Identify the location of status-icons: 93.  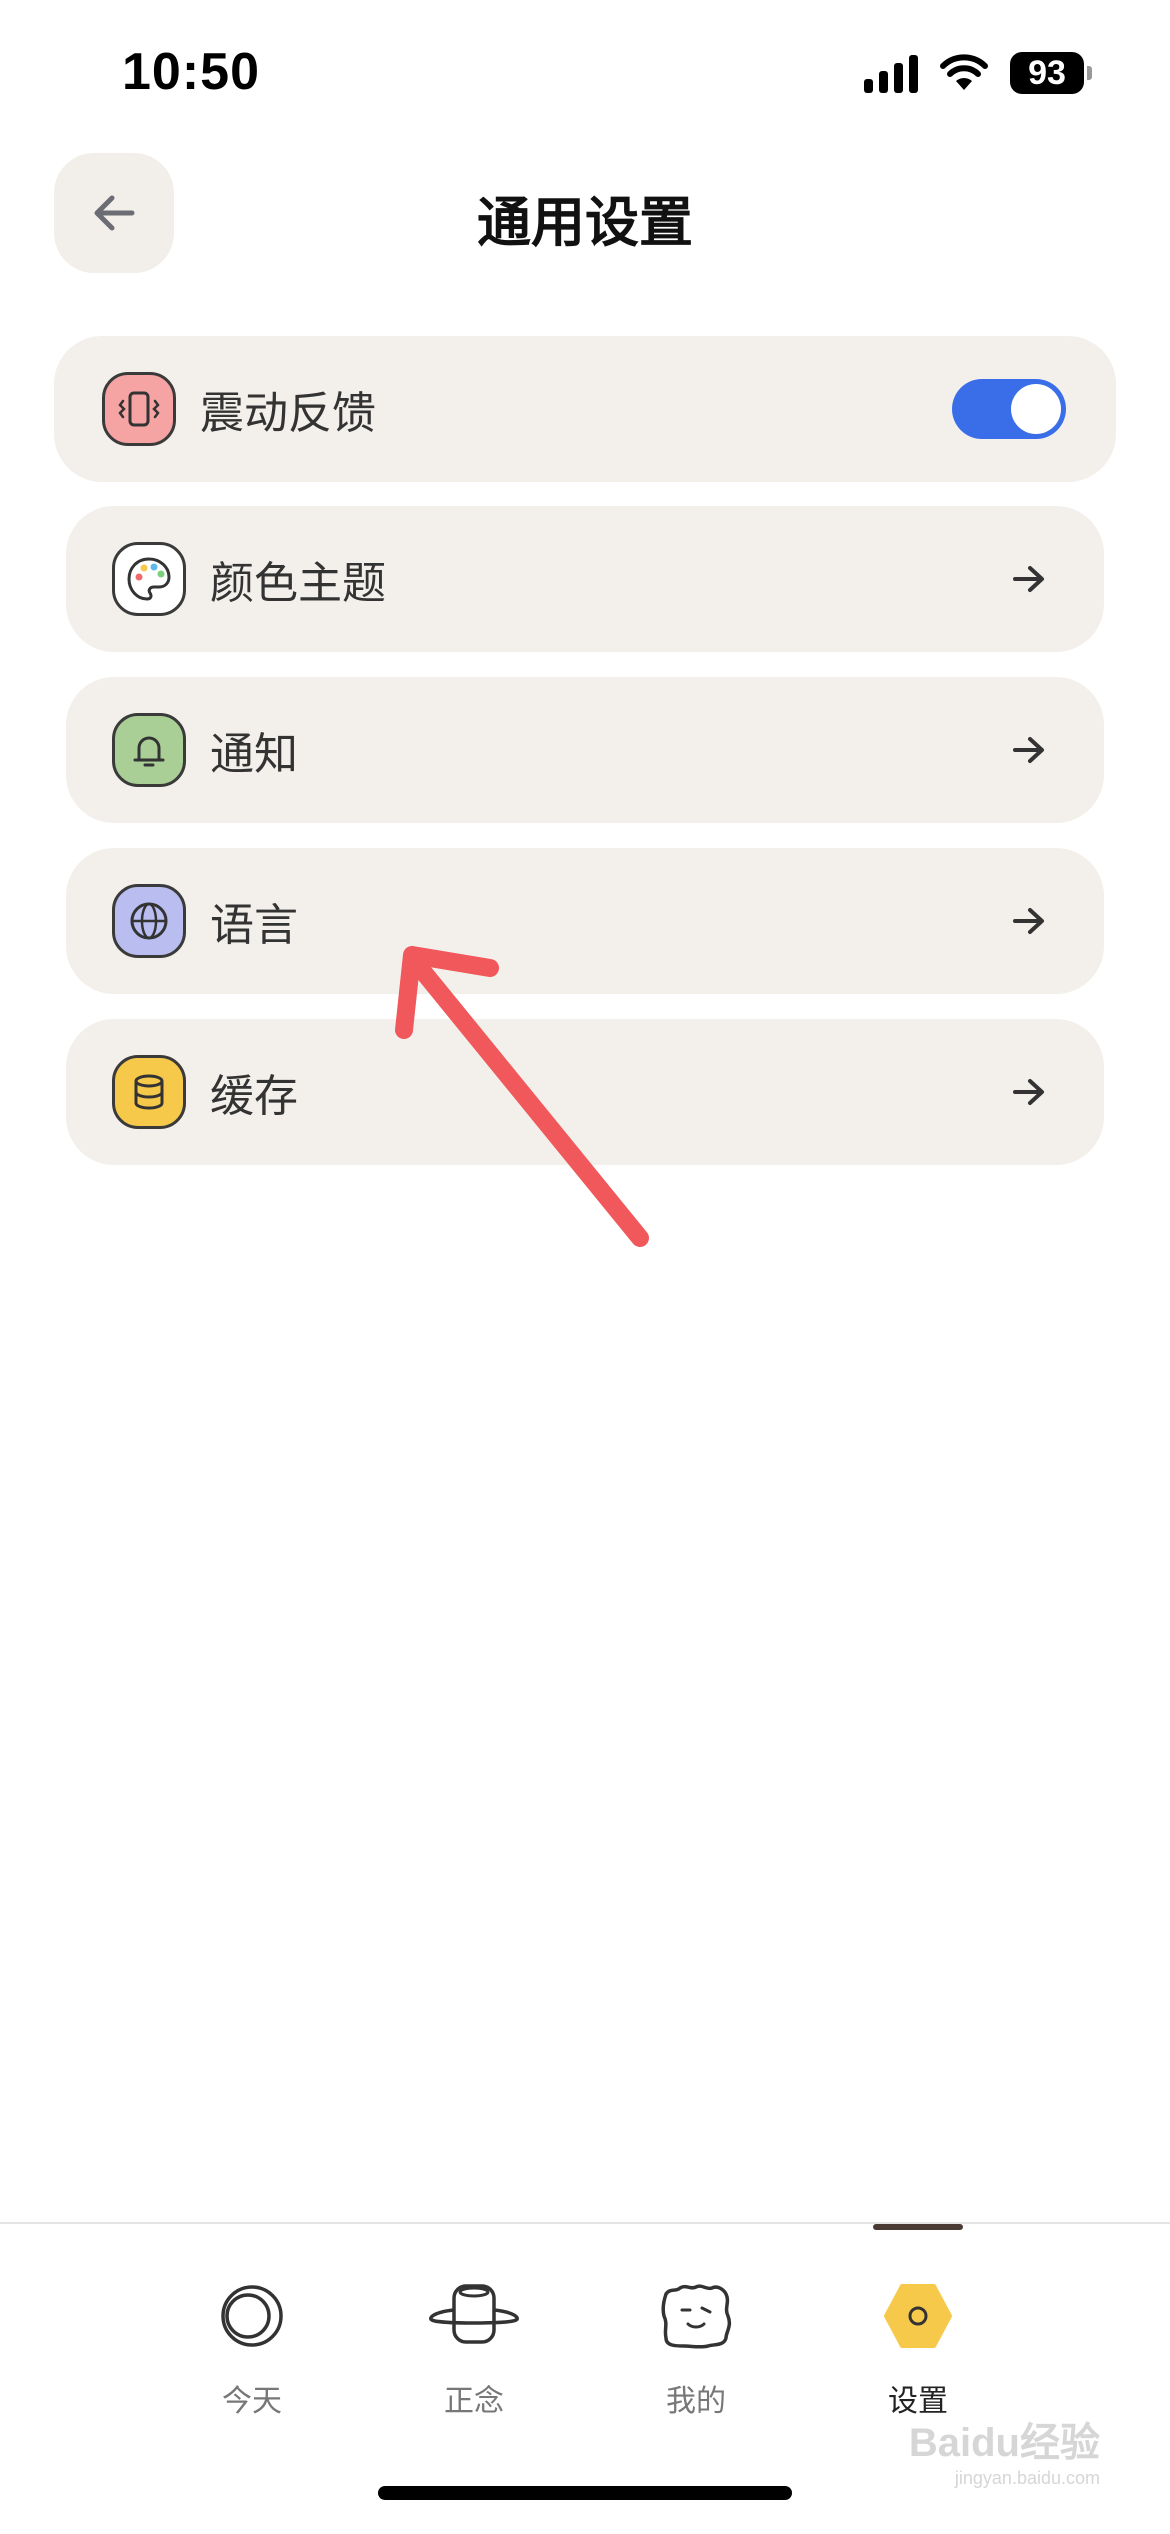
(978, 73).